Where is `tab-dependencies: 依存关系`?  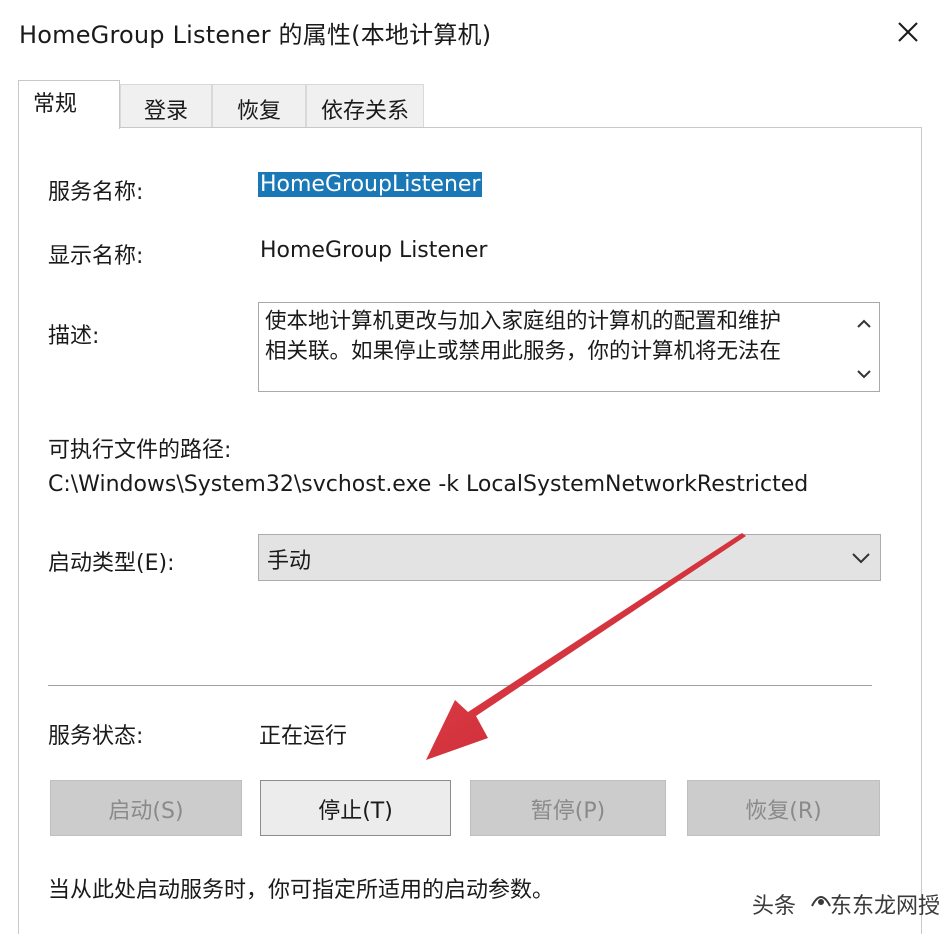
tab-dependencies: 依存关系 is located at coordinates (365, 106).